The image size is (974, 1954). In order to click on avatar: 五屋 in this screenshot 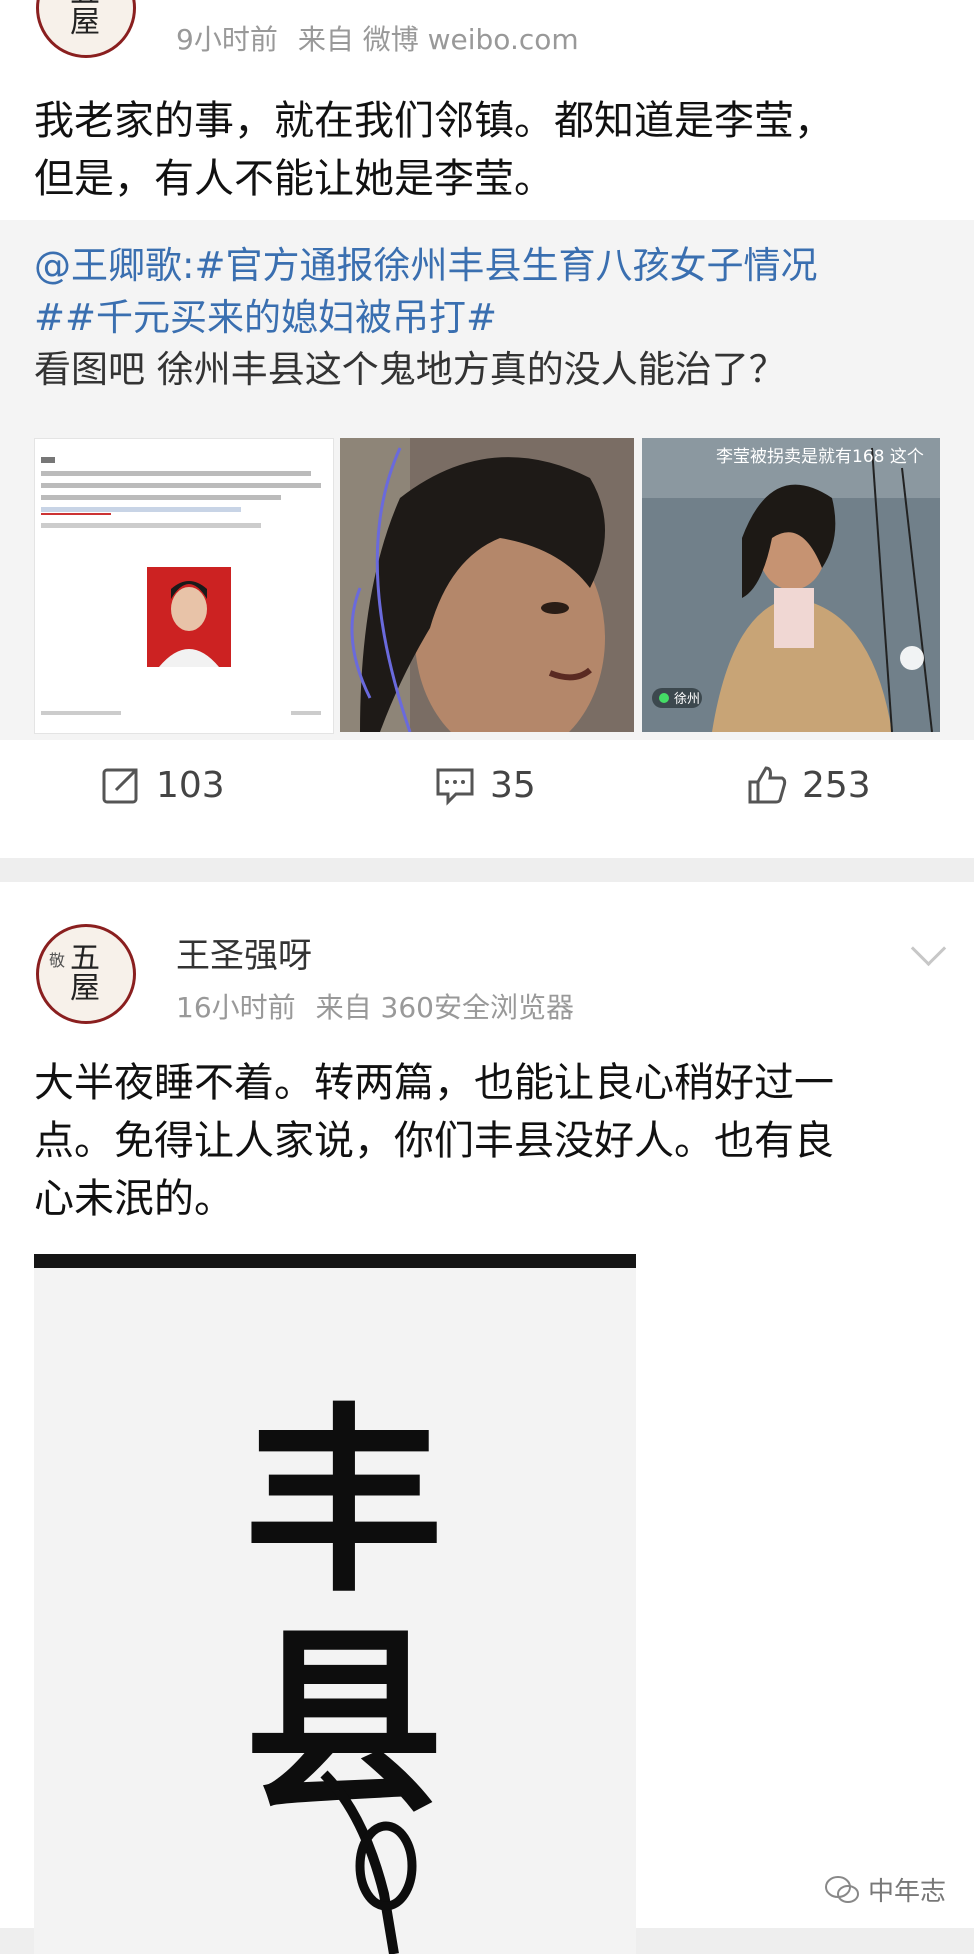, I will do `click(86, 29)`.